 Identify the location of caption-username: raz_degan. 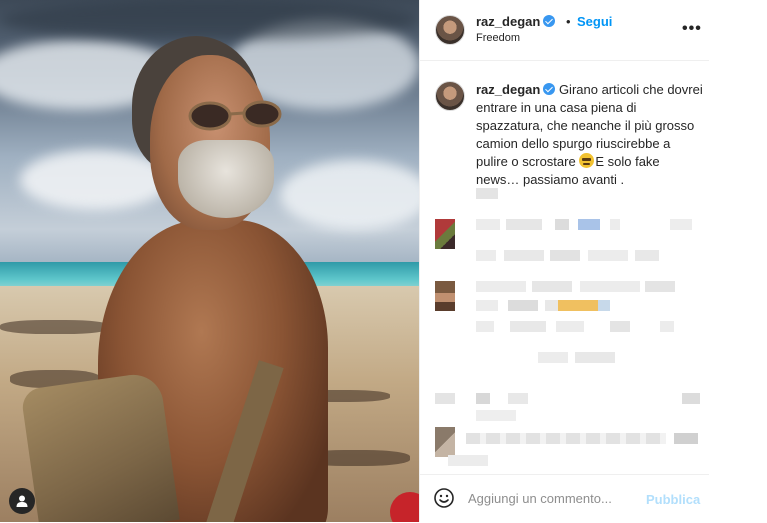
(508, 89).